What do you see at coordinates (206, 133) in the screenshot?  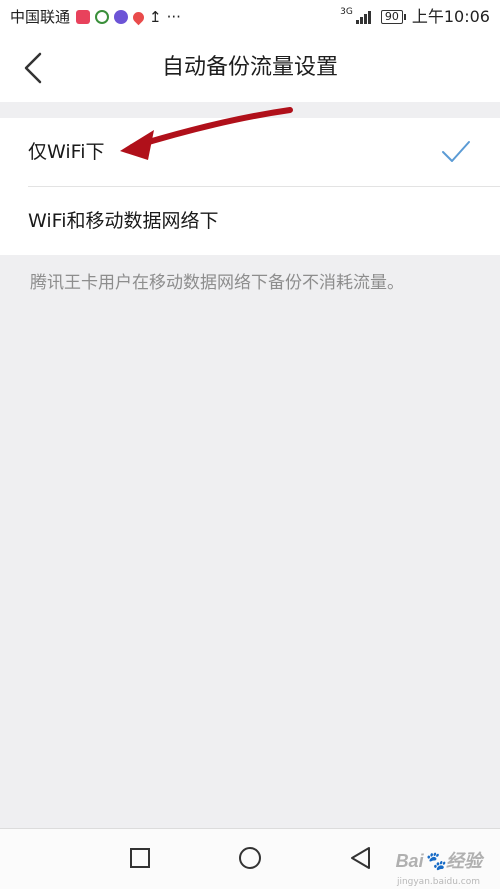 I see `annotation-arrow-icon` at bounding box center [206, 133].